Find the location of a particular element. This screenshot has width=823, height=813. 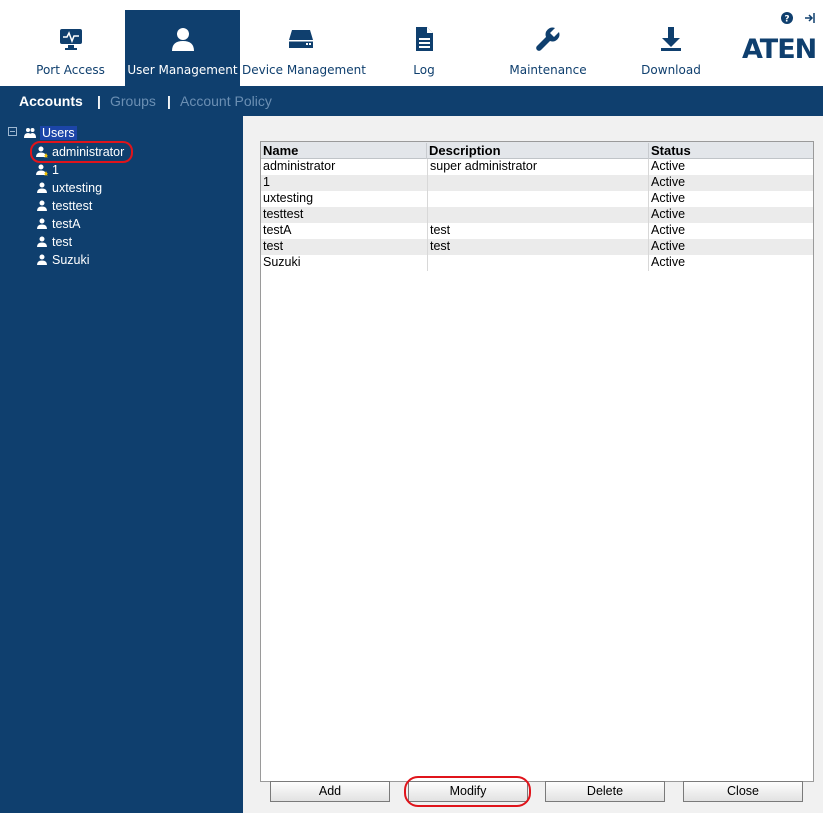

nav-device-management: Device Management is located at coordinates (304, 48).